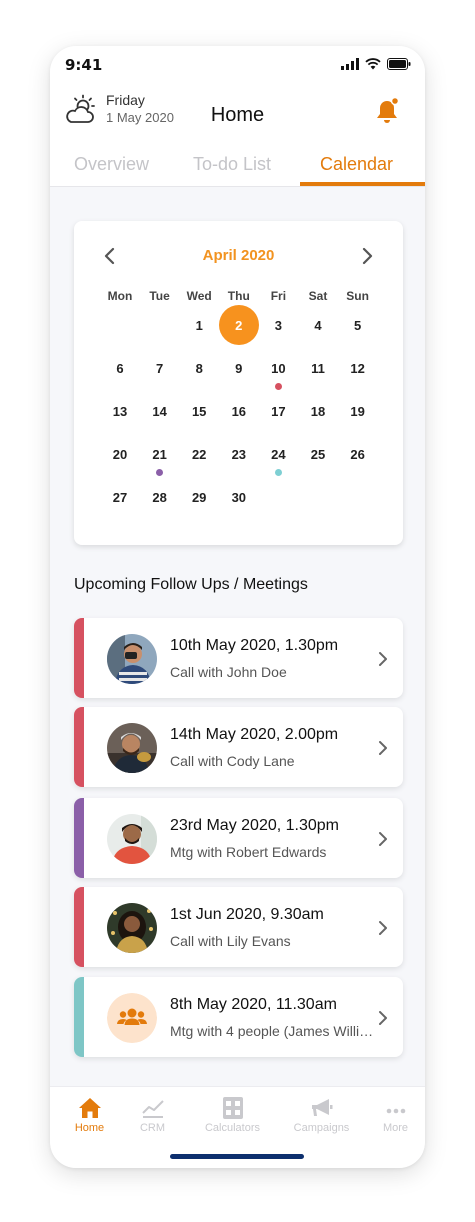 The height and width of the screenshot is (1222, 475). I want to click on meeting-description: Call with Lily Evans, so click(230, 941).